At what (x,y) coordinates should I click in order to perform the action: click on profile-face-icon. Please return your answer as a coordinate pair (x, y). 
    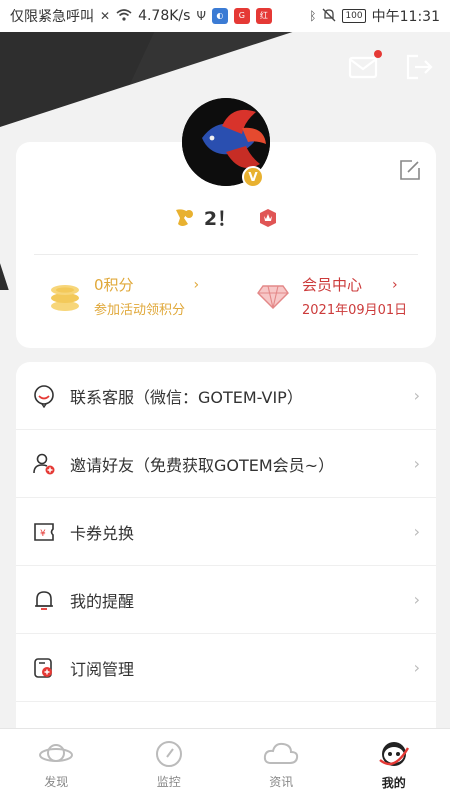
    Looking at the image, I should click on (393, 754).